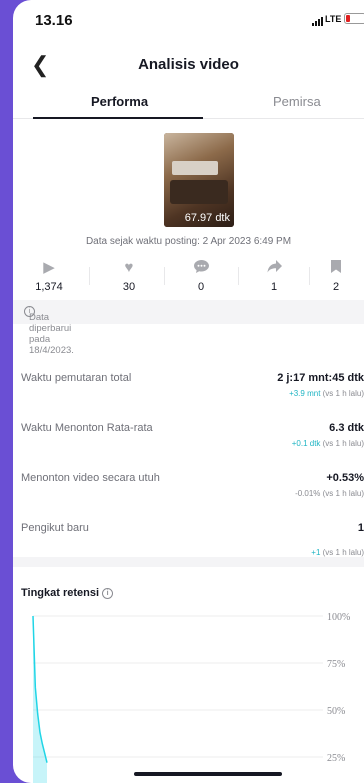  Describe the element at coordinates (274, 267) in the screenshot. I see `share-icon` at that location.